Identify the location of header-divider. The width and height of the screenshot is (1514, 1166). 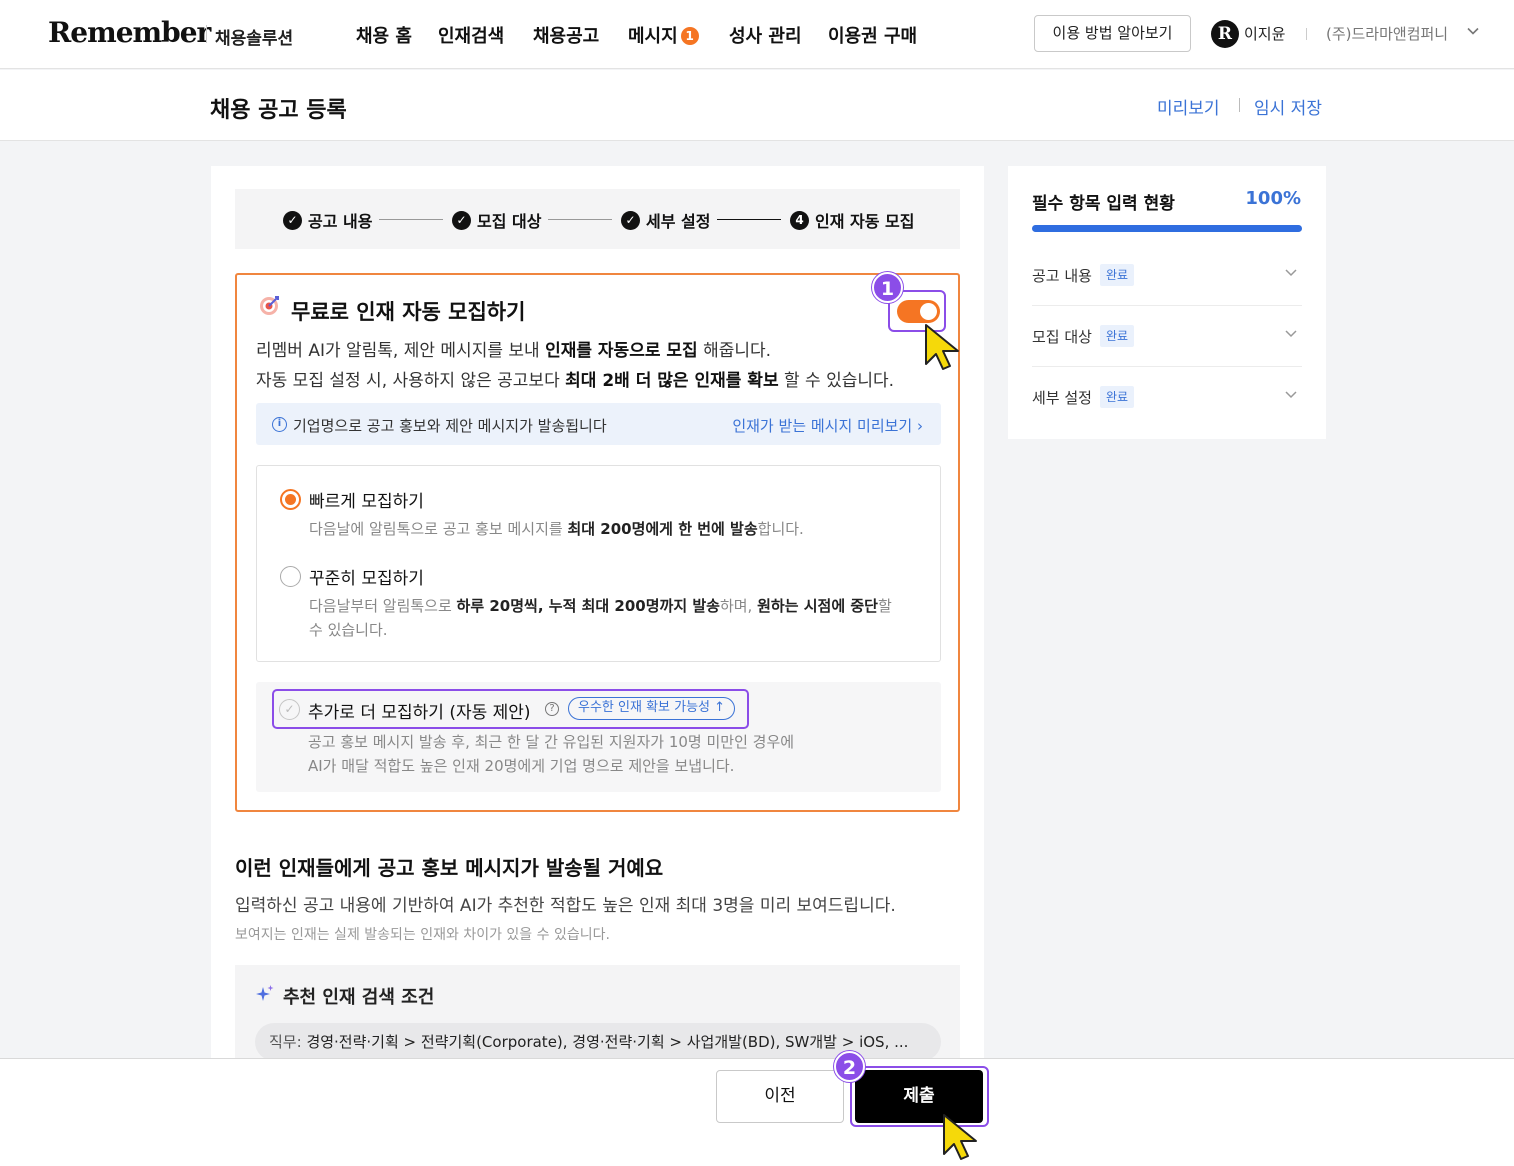
(1239, 105).